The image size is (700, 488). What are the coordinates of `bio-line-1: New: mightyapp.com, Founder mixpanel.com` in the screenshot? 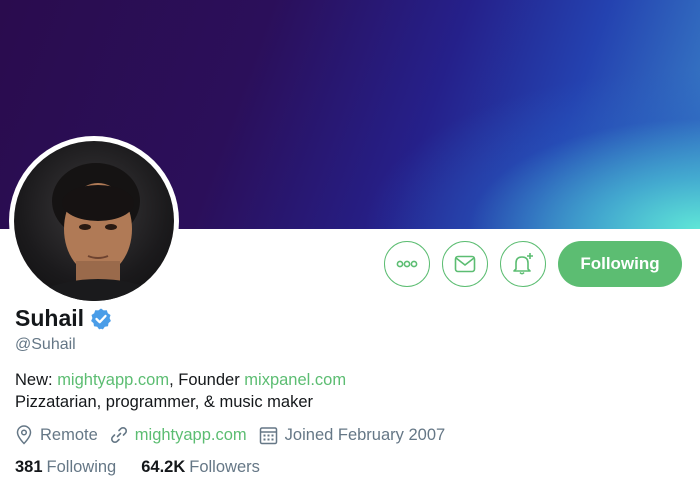 It's located at (180, 380).